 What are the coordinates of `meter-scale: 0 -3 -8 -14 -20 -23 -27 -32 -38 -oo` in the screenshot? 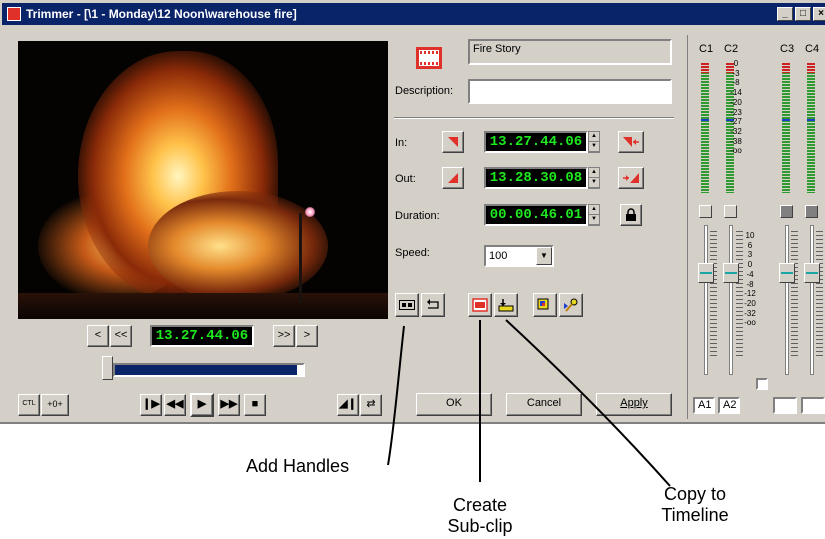 It's located at (736, 107).